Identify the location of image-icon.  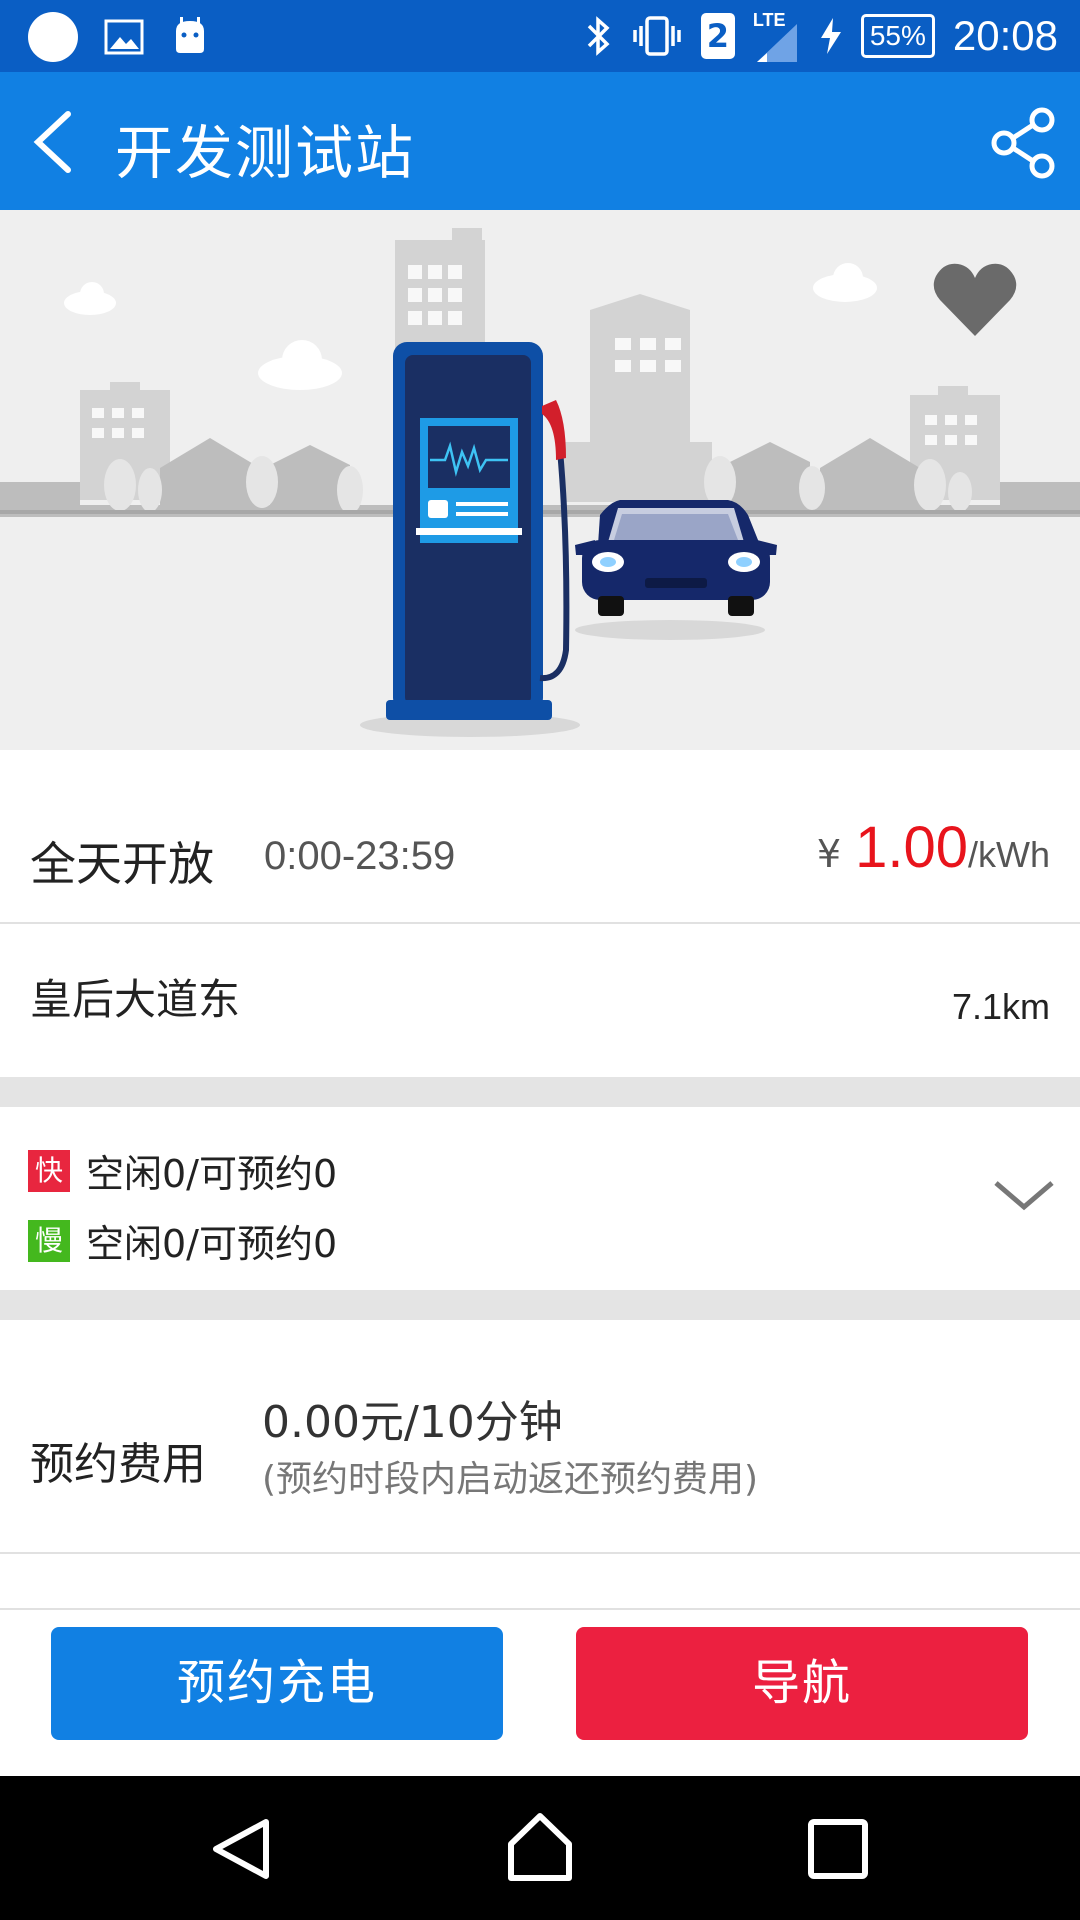
(124, 37).